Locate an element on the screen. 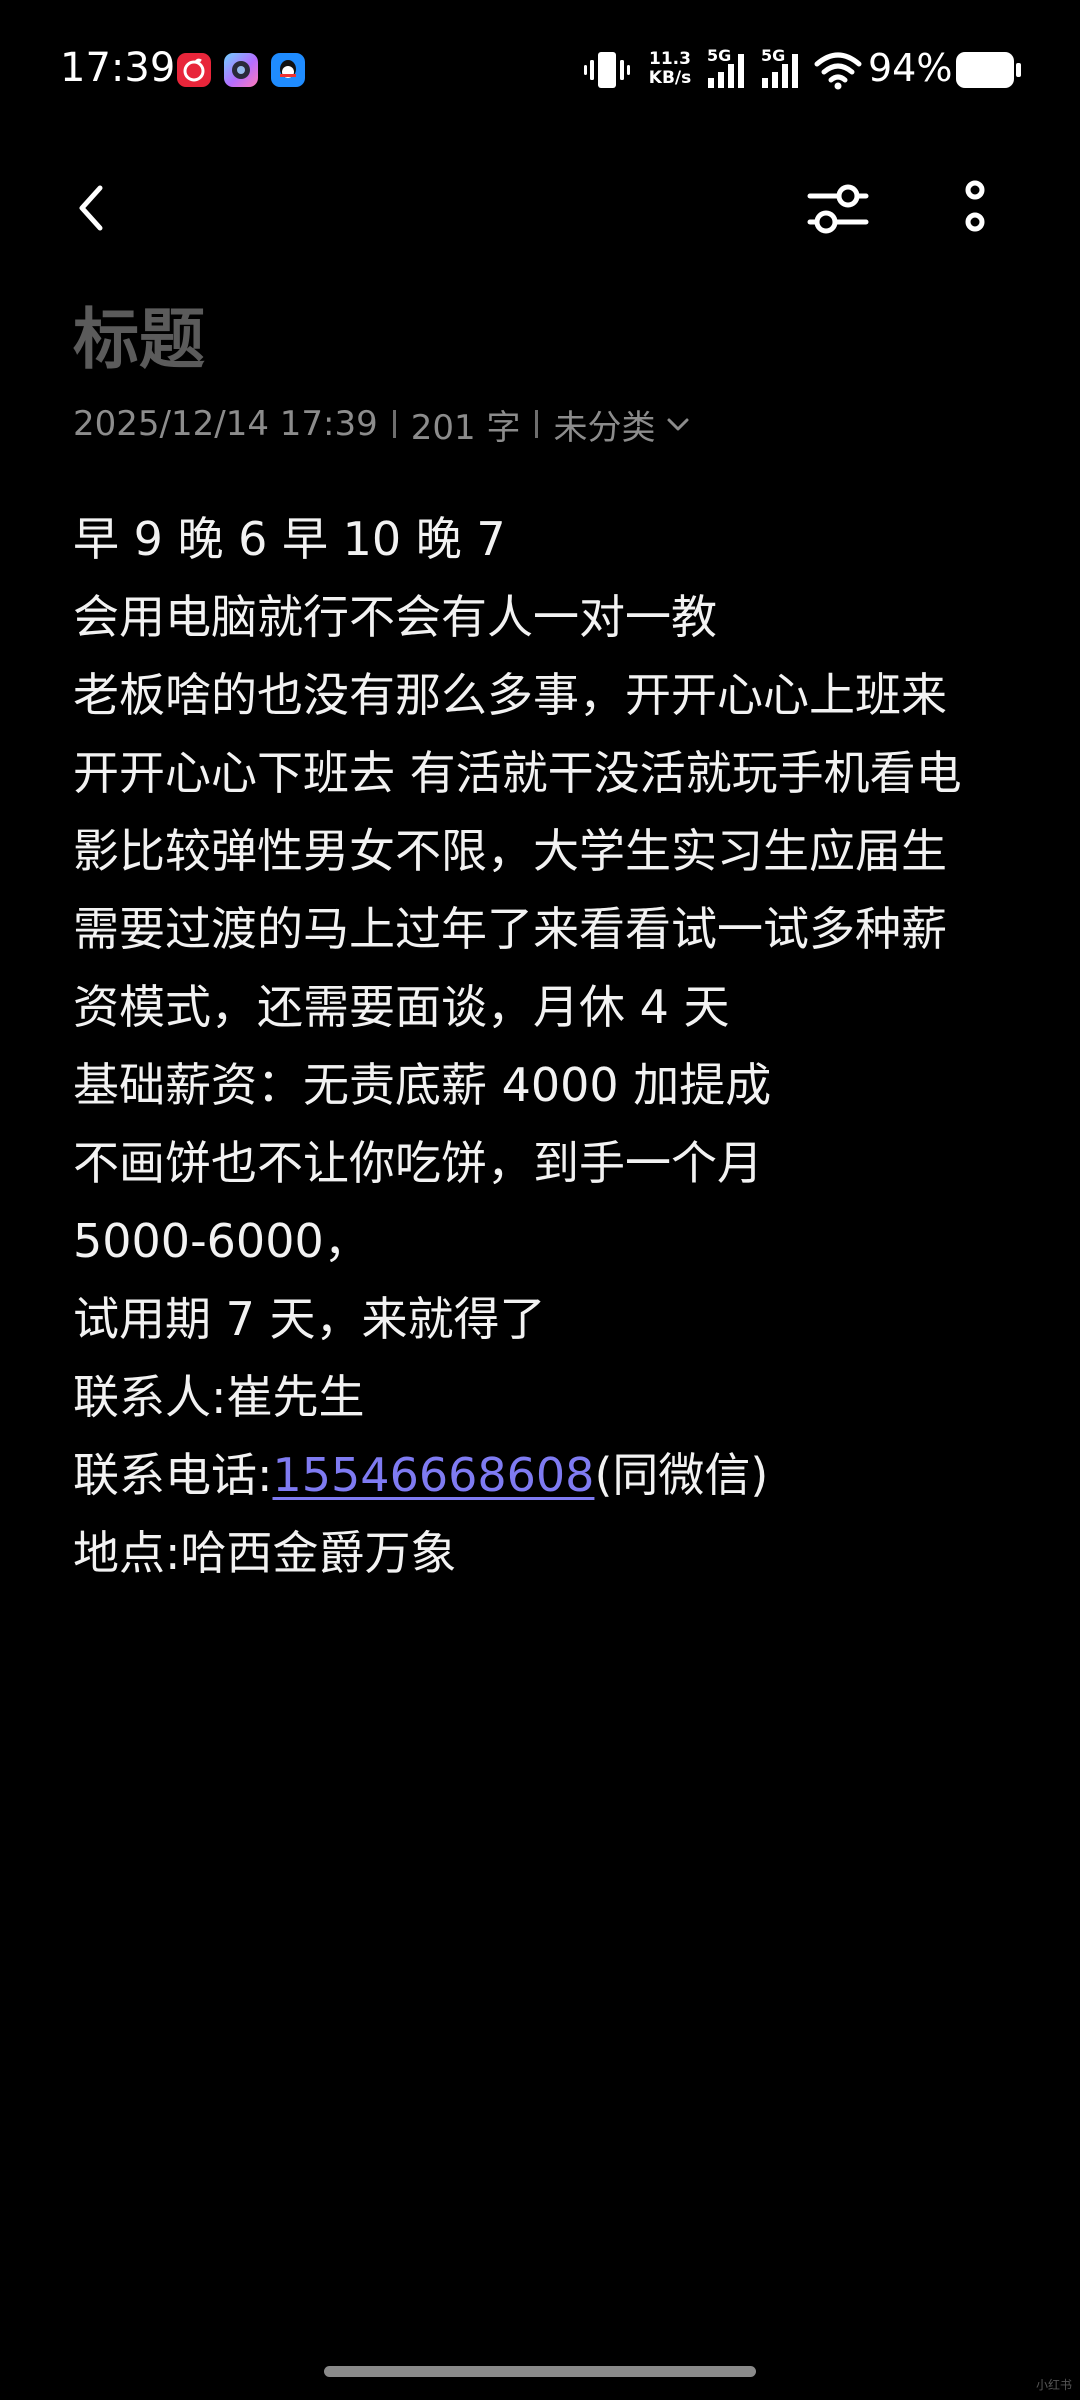 This screenshot has height=2400, width=1080. filter-button is located at coordinates (838, 210).